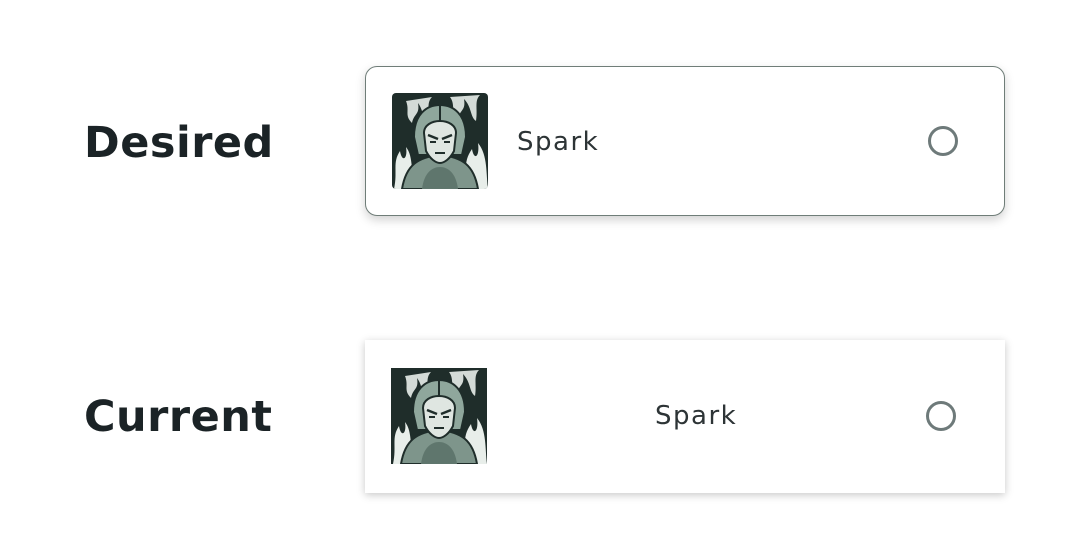 Image resolution: width=1065 pixels, height=544 pixels. I want to click on desired-label: Desired, so click(179, 143).